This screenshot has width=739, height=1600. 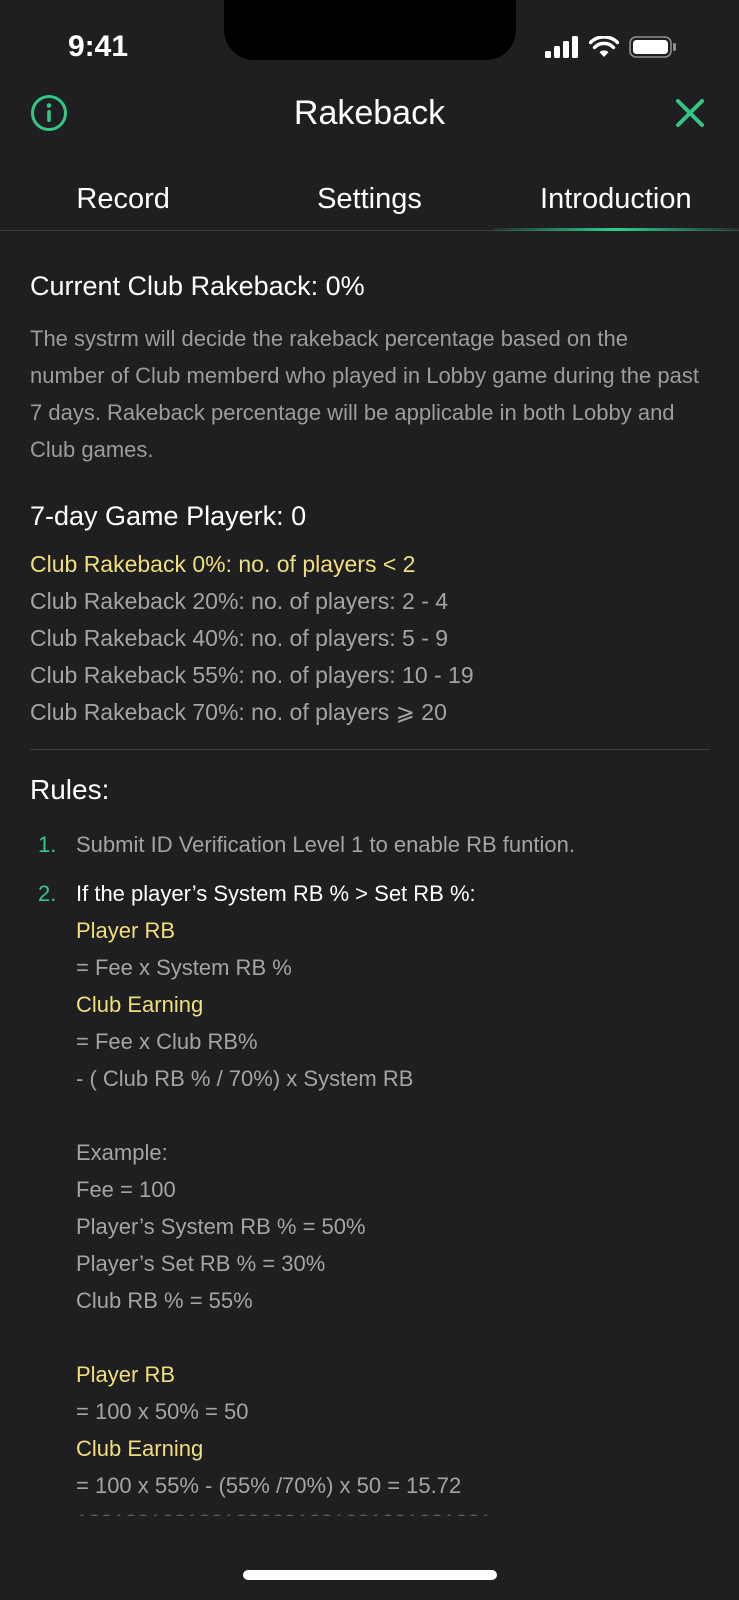 I want to click on example-line: Player’s Set RB % = 30%, so click(x=201, y=1263).